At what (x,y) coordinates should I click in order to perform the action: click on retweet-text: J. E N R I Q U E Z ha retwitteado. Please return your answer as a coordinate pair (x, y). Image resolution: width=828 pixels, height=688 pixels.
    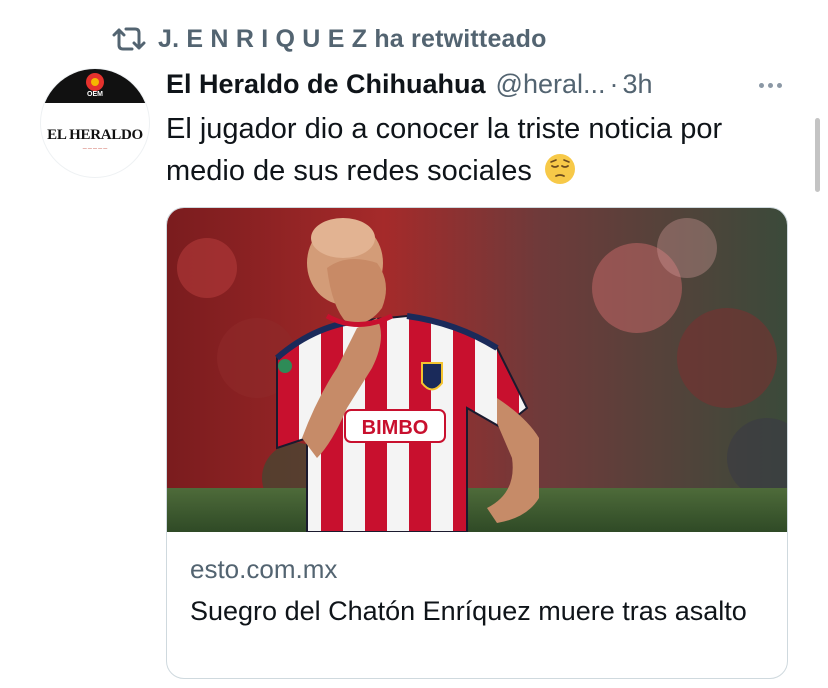
    Looking at the image, I should click on (352, 39).